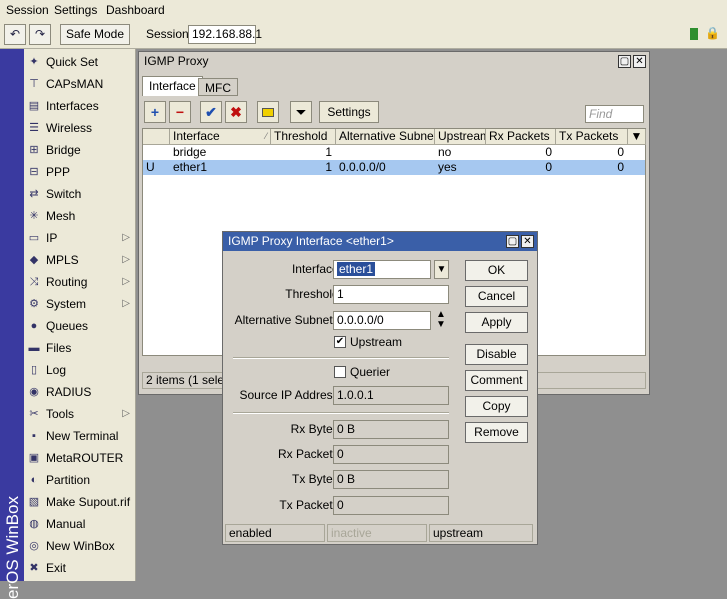 This screenshot has height=599, width=727. I want to click on sidebar-item-label: Switch, so click(64, 194).